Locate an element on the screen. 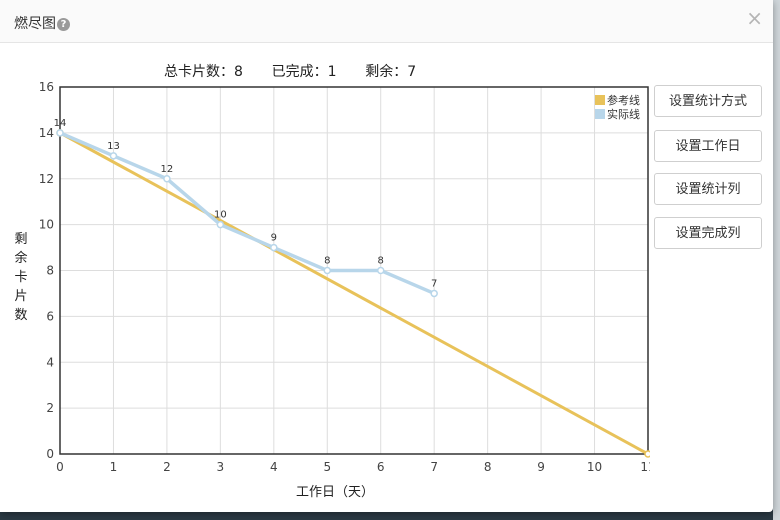 Image resolution: width=780 pixels, height=520 pixels. legend-swatch-actual is located at coordinates (600, 114).